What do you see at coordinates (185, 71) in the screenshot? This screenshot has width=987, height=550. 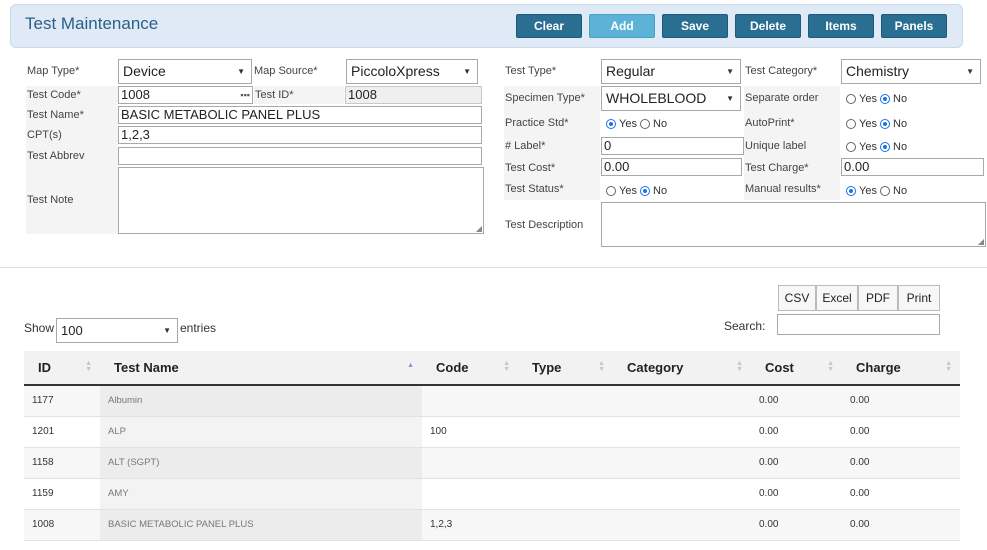 I see `map-type-select: Device ▼` at bounding box center [185, 71].